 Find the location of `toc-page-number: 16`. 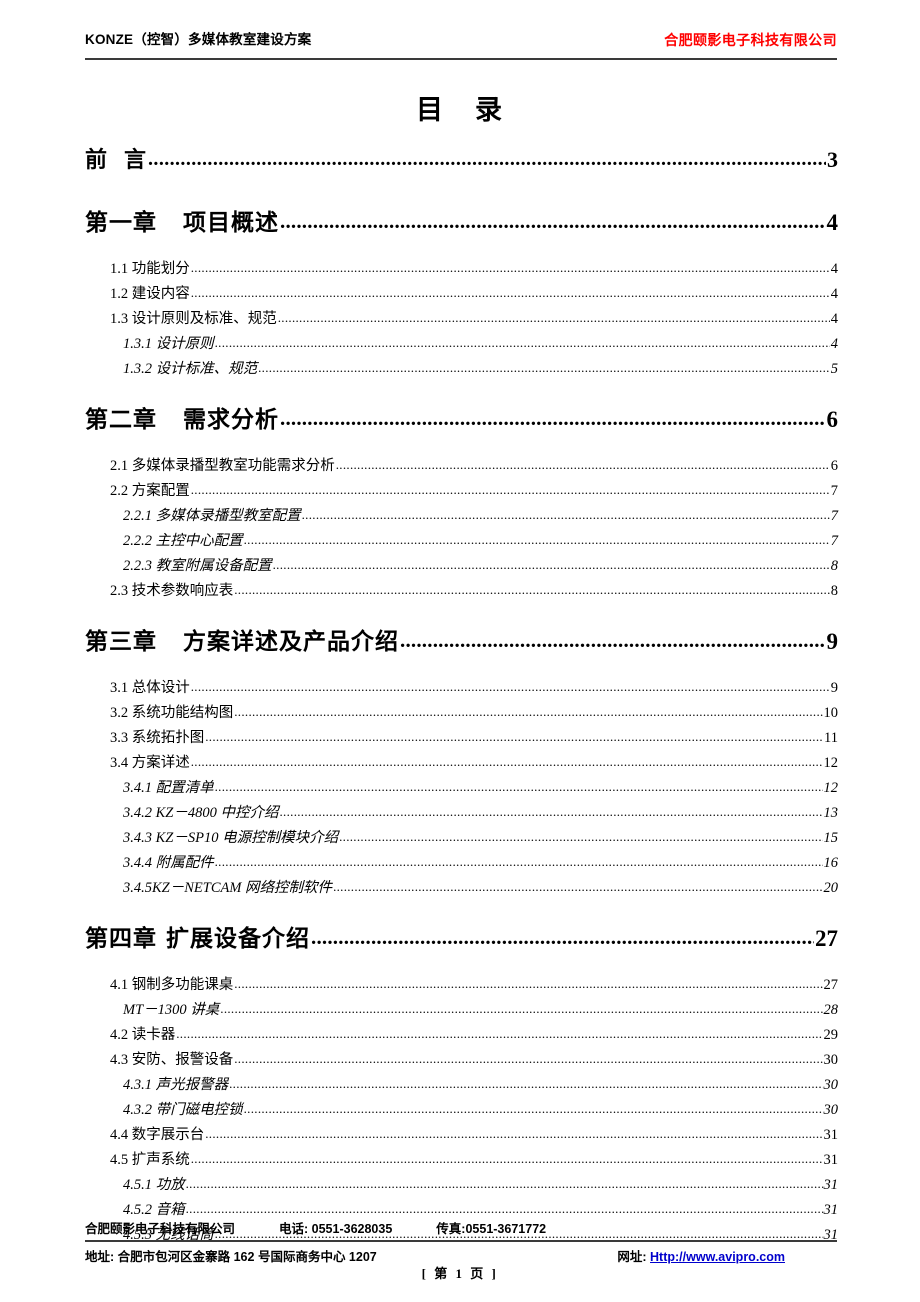

toc-page-number: 16 is located at coordinates (831, 863).